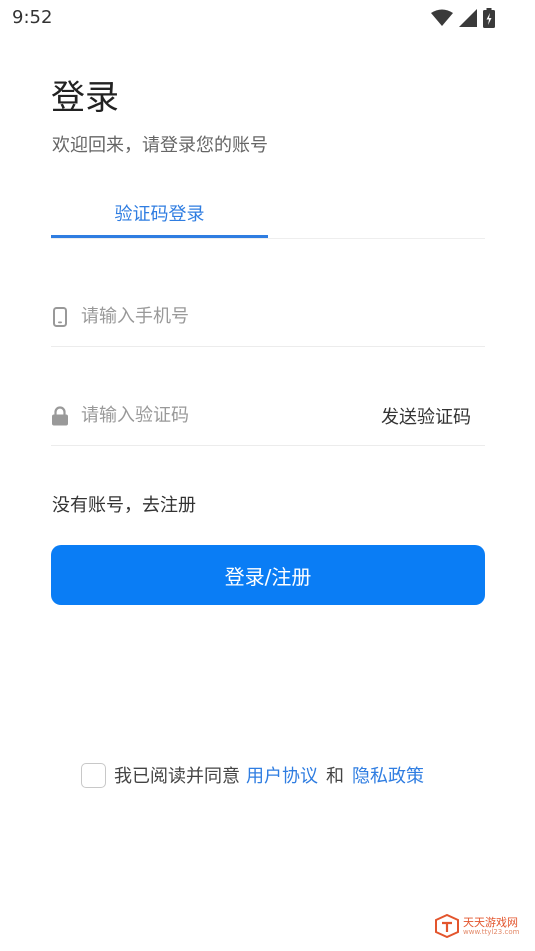  I want to click on agreement-row: 我已阅读并同意 用户协议 和 隐私政策, so click(252, 775).